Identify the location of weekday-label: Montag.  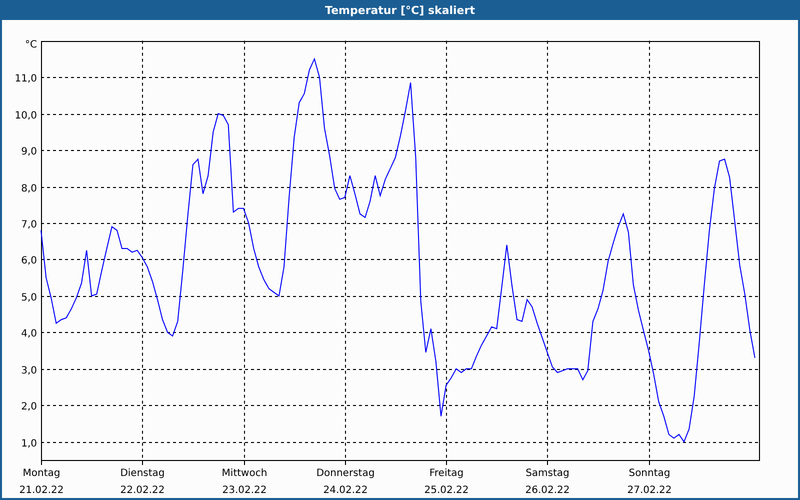
(41, 473).